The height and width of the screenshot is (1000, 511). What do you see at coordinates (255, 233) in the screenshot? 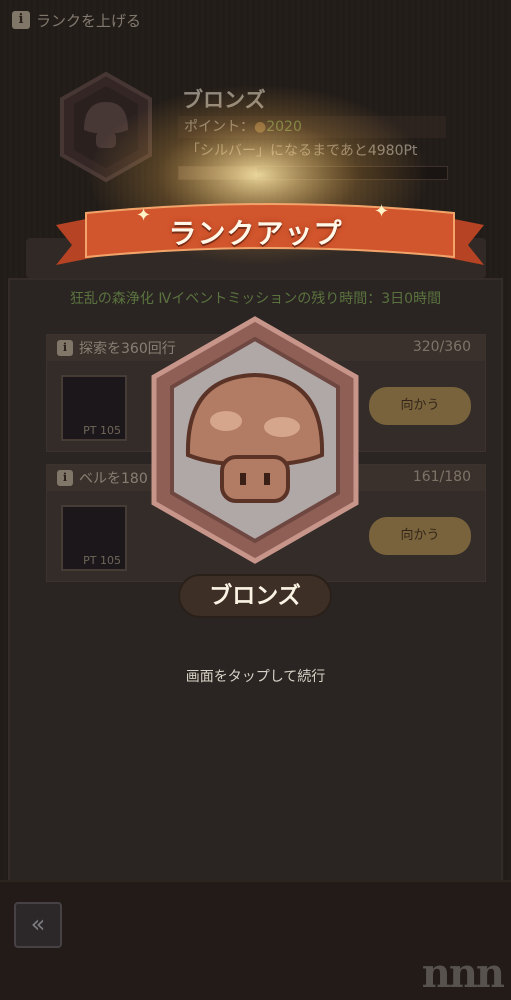
I see `rank-up-title: ランクアップ` at bounding box center [255, 233].